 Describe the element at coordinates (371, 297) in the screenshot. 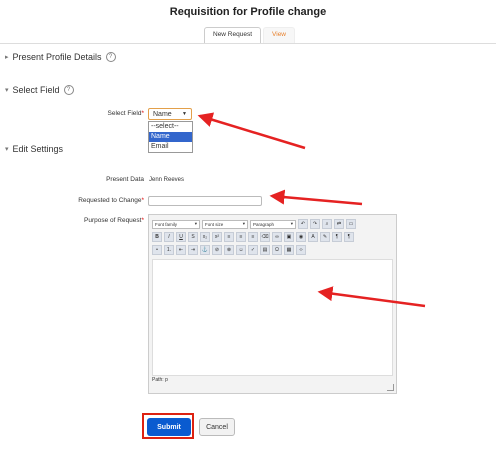

I see `arrow-editor` at that location.